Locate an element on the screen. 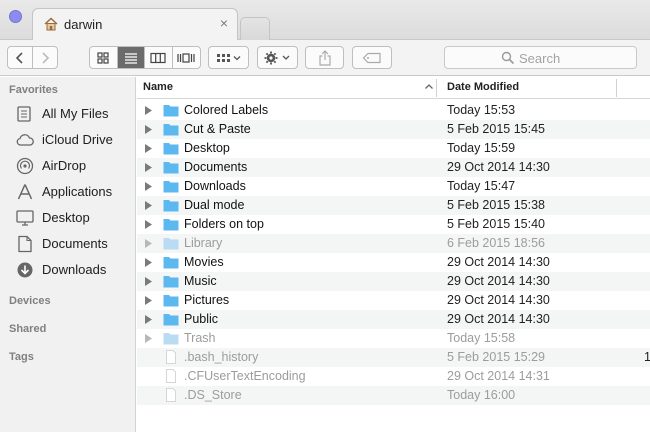 The width and height of the screenshot is (650, 432). desktop-icon is located at coordinates (25, 218).